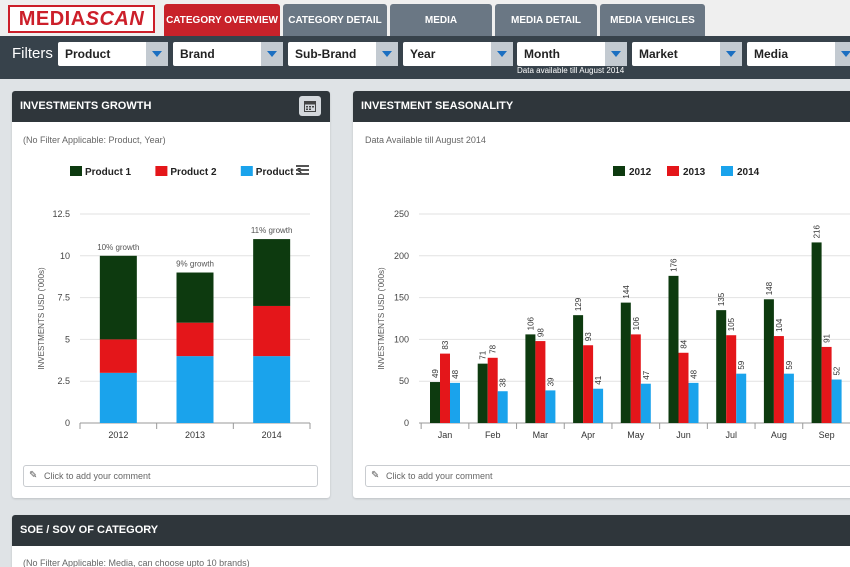  Describe the element at coordinates (741, 364) in the screenshot. I see `data-label: 59` at that location.